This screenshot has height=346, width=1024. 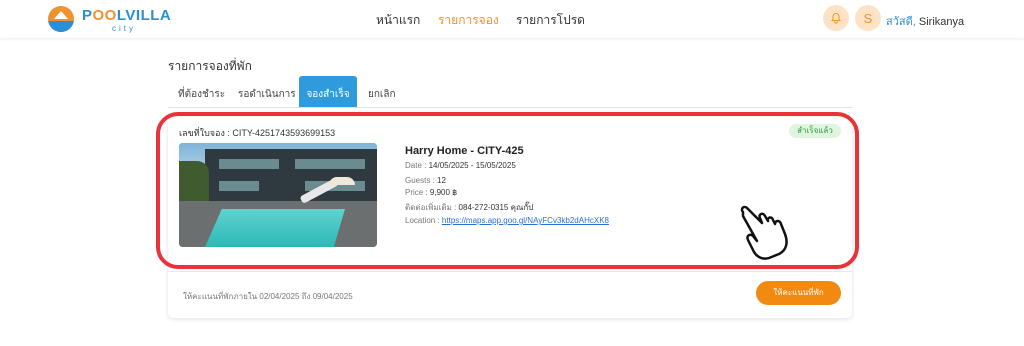 What do you see at coordinates (510, 271) in the screenshot?
I see `card-divider` at bounding box center [510, 271].